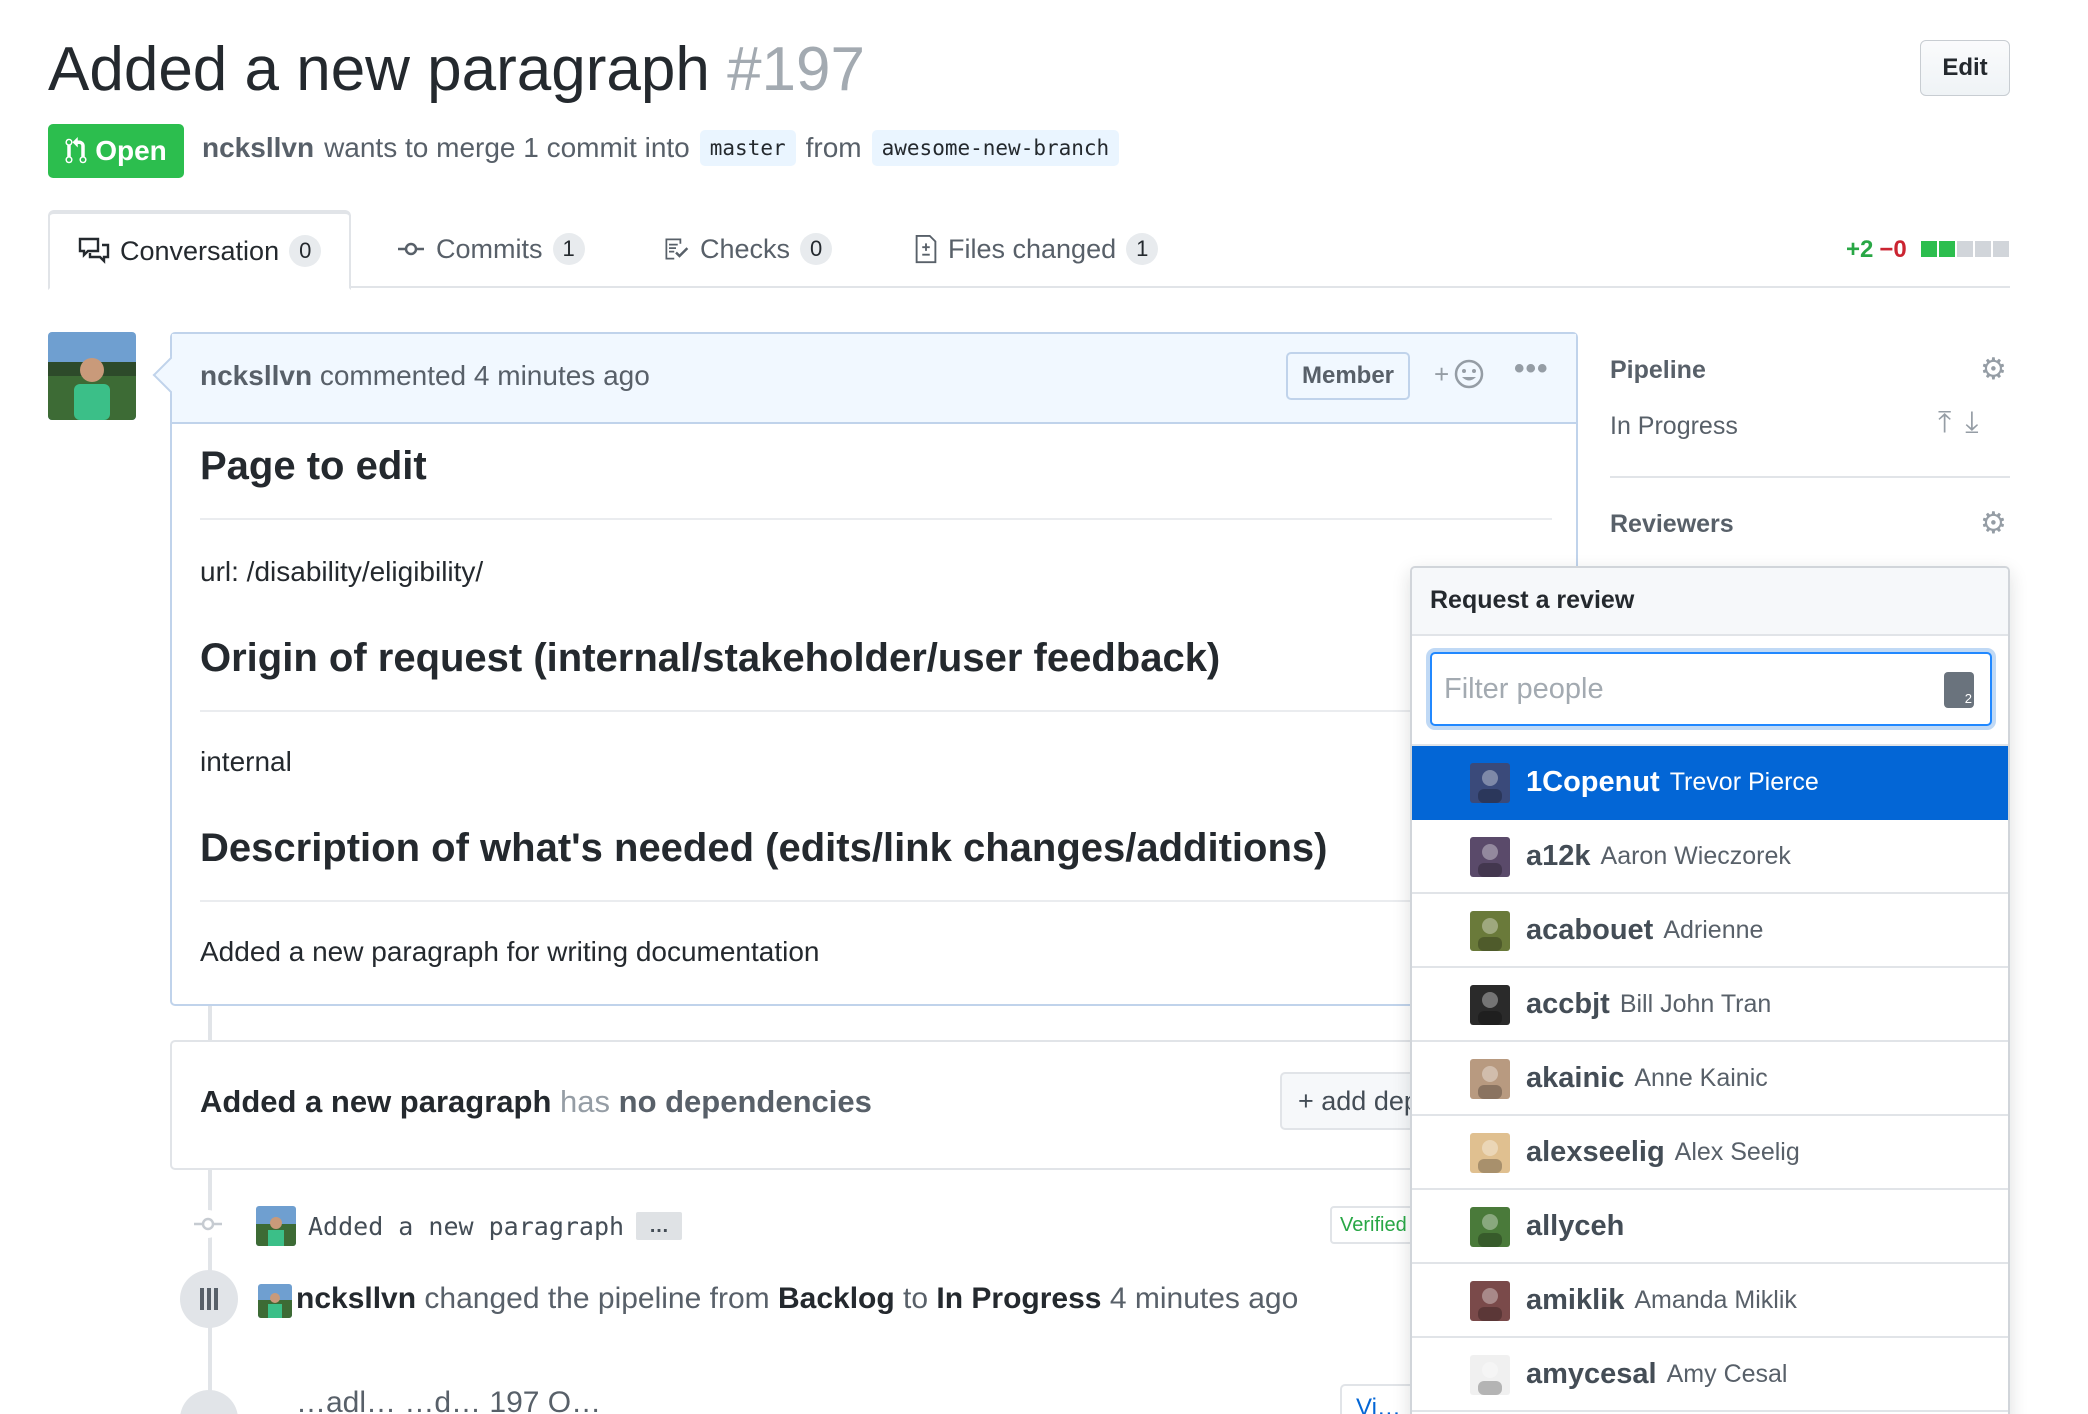  I want to click on person-login: accbjt, so click(1568, 1003).